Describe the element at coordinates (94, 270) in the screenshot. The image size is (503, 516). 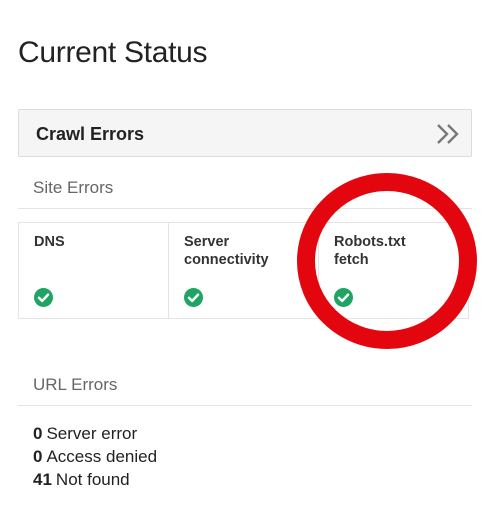
I see `site-error-dns: DNS` at that location.